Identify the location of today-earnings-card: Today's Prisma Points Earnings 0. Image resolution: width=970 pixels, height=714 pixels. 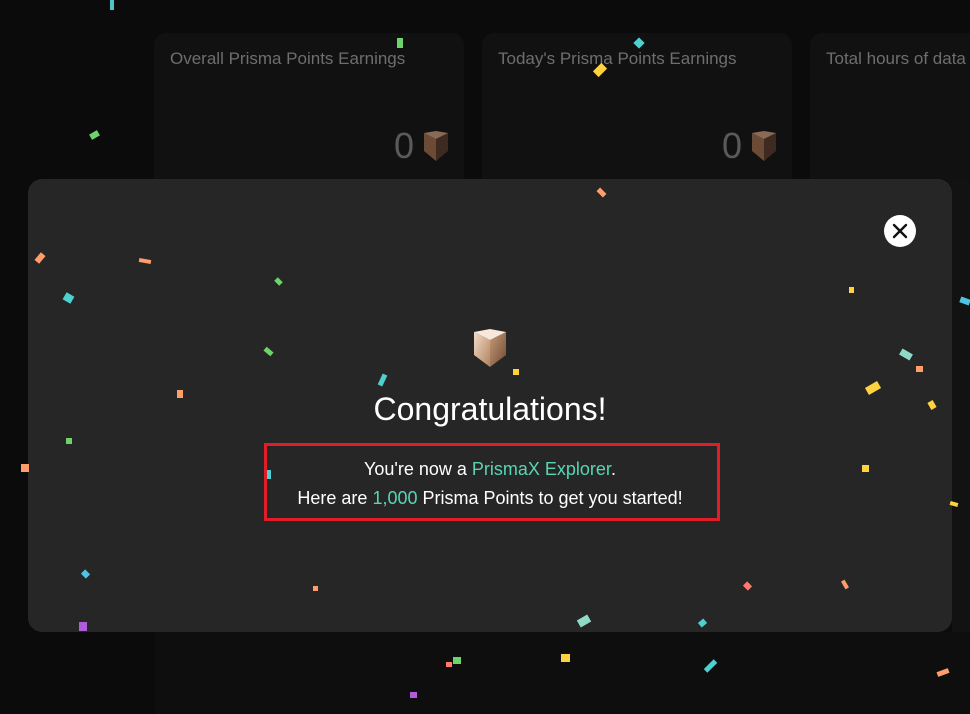
(637, 113).